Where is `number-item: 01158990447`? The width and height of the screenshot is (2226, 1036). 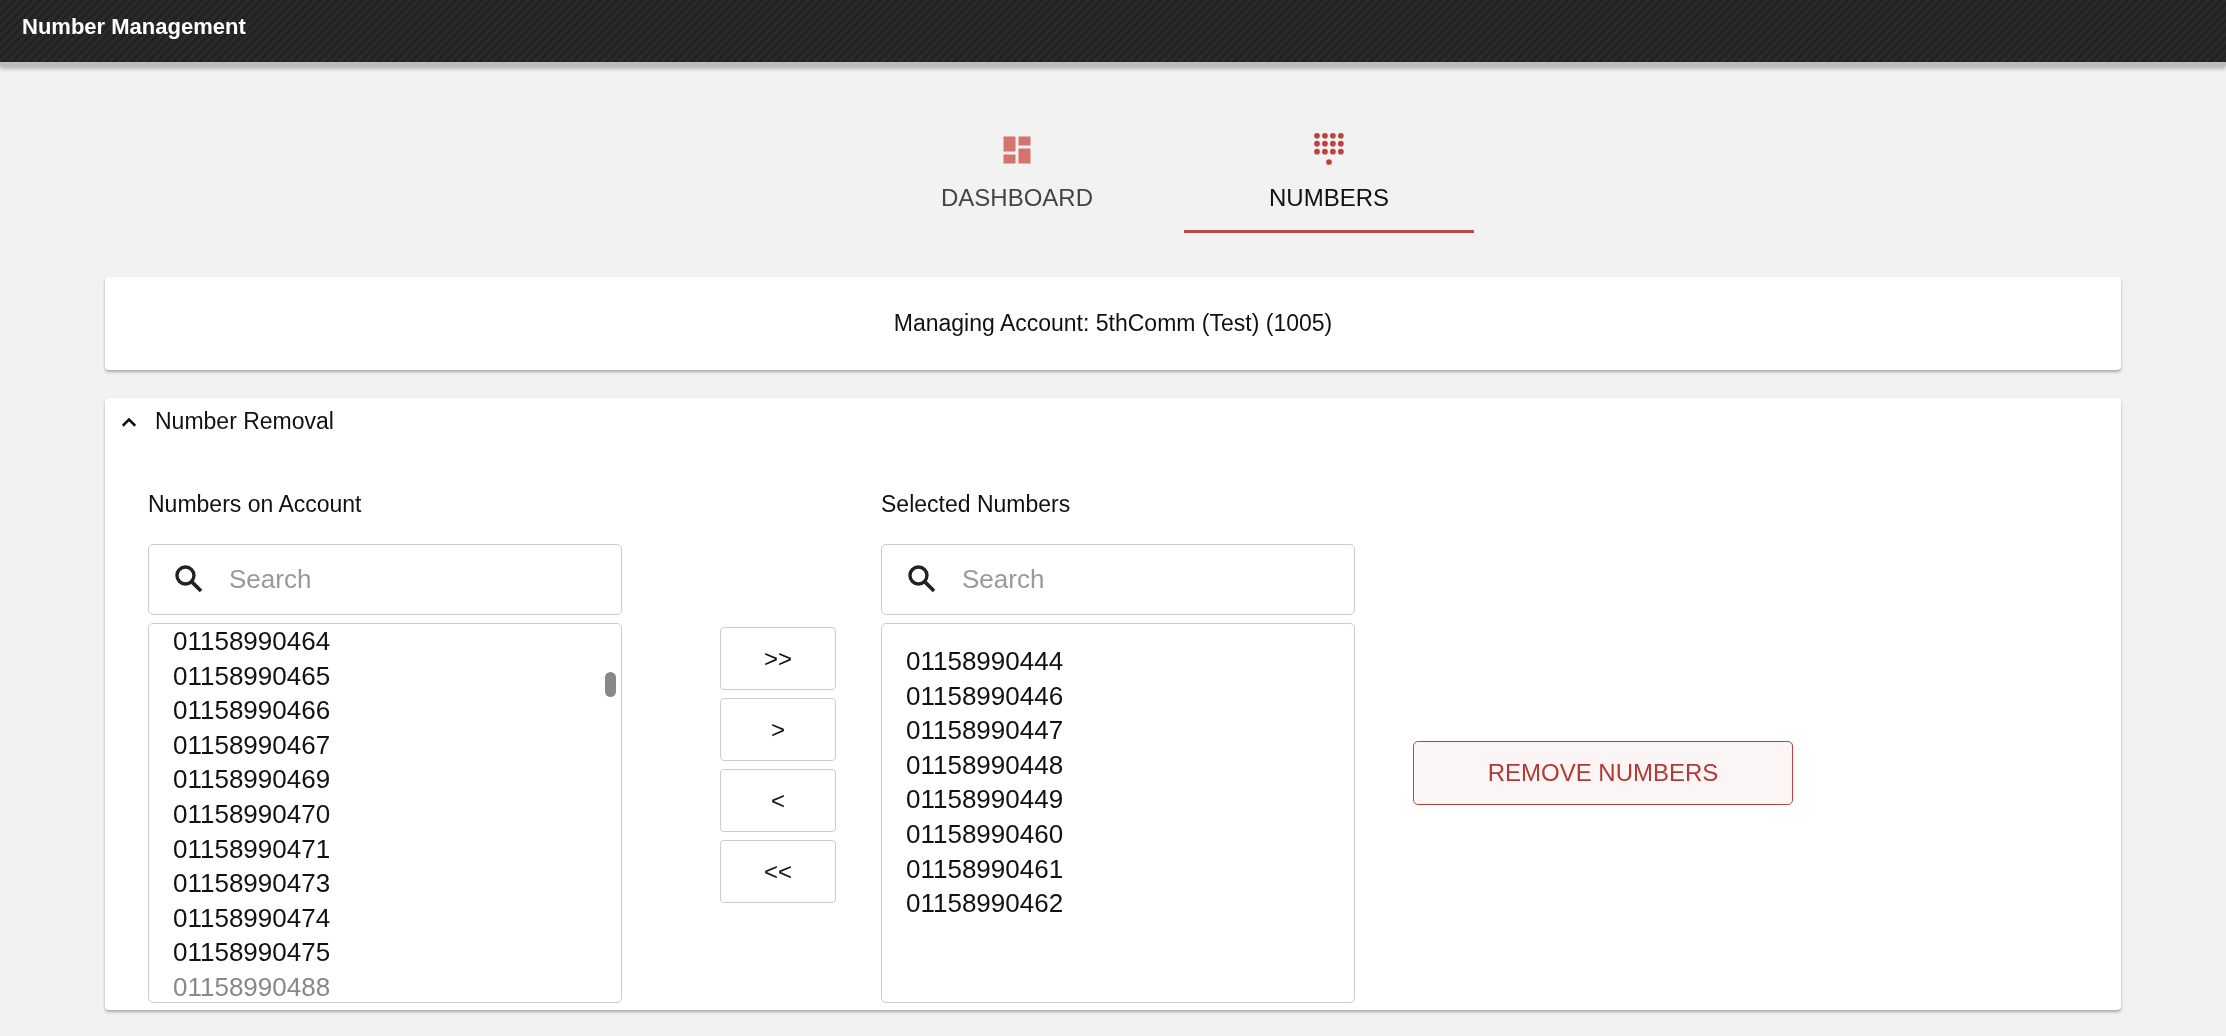
number-item: 01158990447 is located at coordinates (1118, 730).